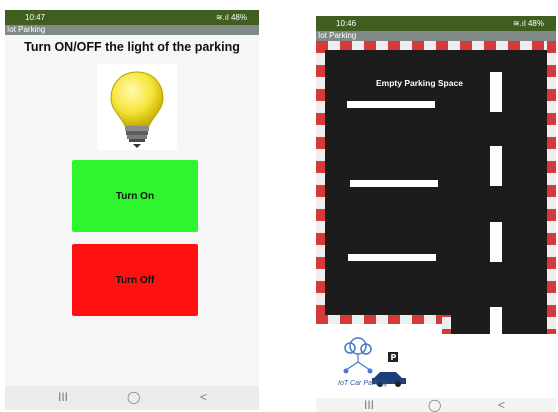 Image resolution: width=558 pixels, height=412 pixels. What do you see at coordinates (132, 17) in the screenshot?
I see `status-bar: 10:47 ≋.ıl 48%` at bounding box center [132, 17].